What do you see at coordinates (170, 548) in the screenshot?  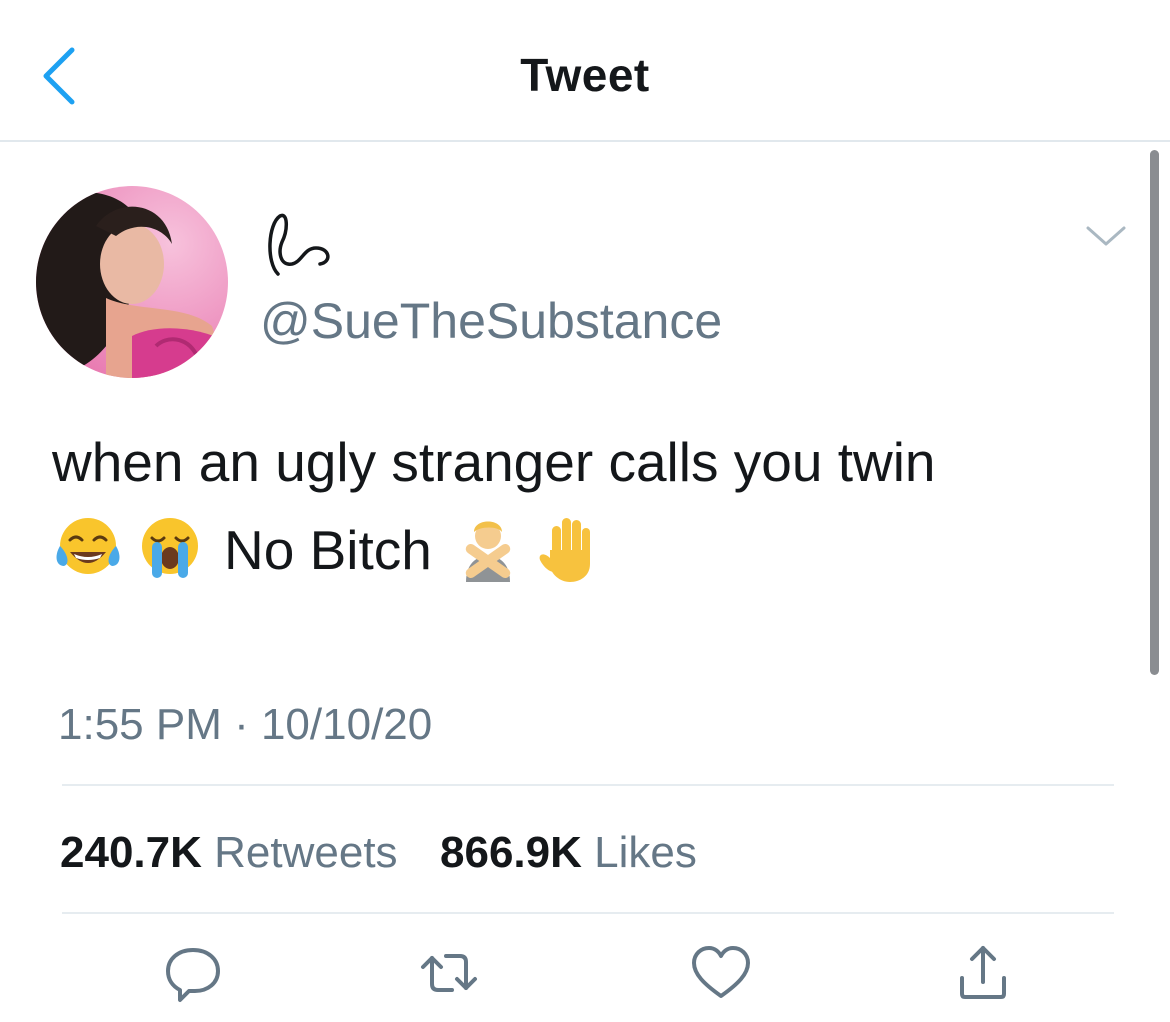 I see `loudly-crying-face-emoji` at bounding box center [170, 548].